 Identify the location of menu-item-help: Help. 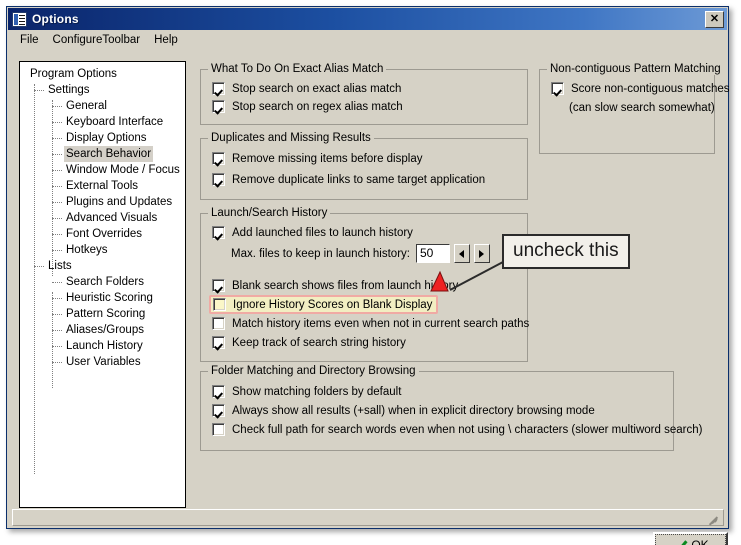
(166, 40).